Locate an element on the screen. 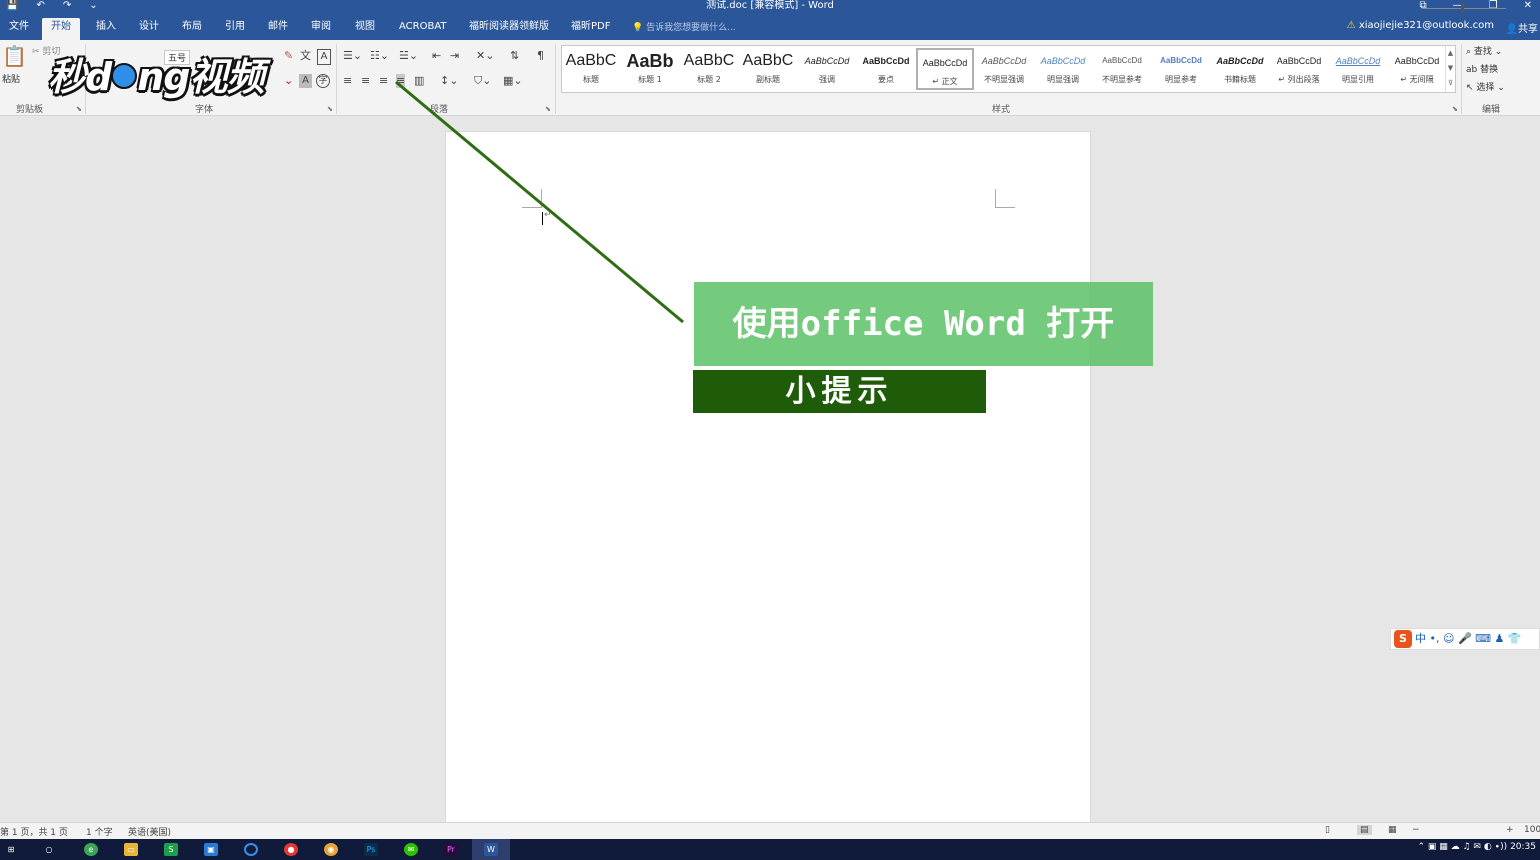  language-indicator: 英语(美国) is located at coordinates (149, 831).